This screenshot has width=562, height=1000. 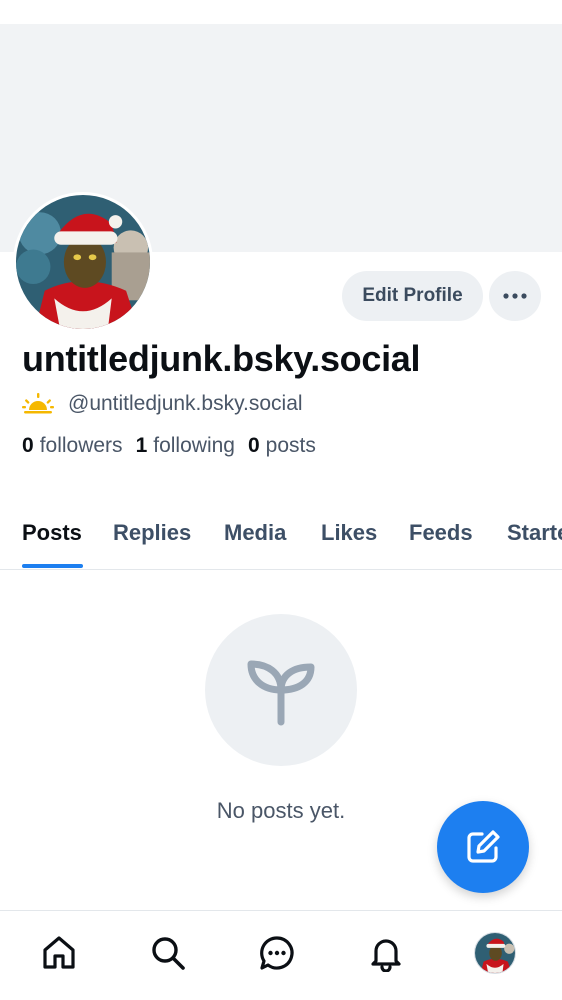 I want to click on tab-feeds: Feeds, so click(x=441, y=533).